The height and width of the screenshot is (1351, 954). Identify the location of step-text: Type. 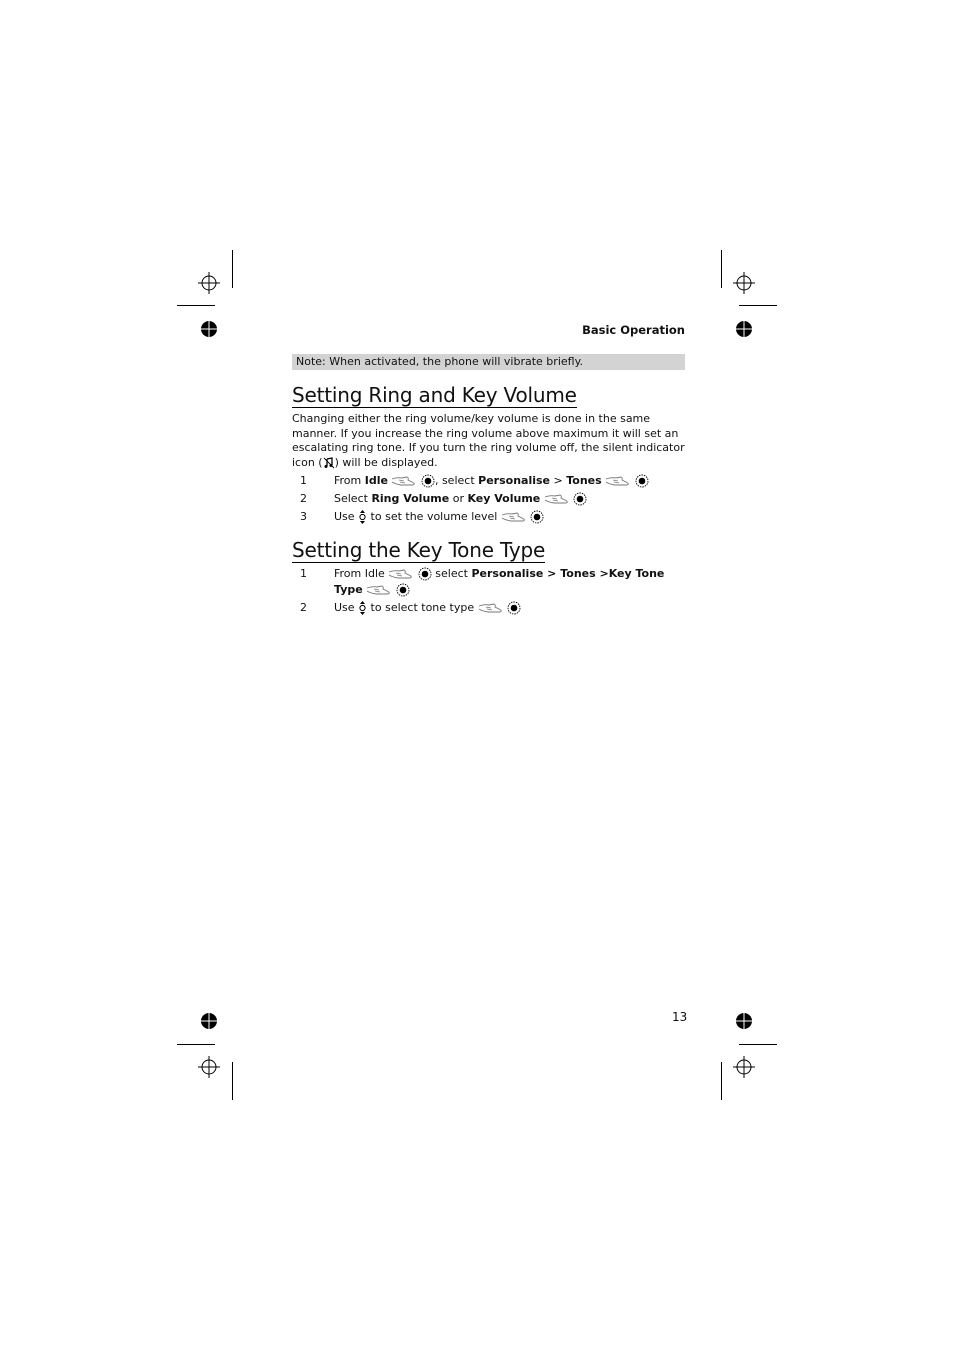
(372, 590).